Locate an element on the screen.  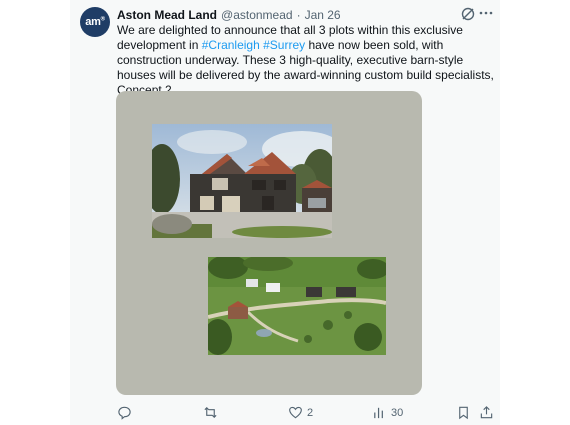
tweet-header: Aston Mead Land @astonmead · Jan 26 is located at coordinates (229, 15).